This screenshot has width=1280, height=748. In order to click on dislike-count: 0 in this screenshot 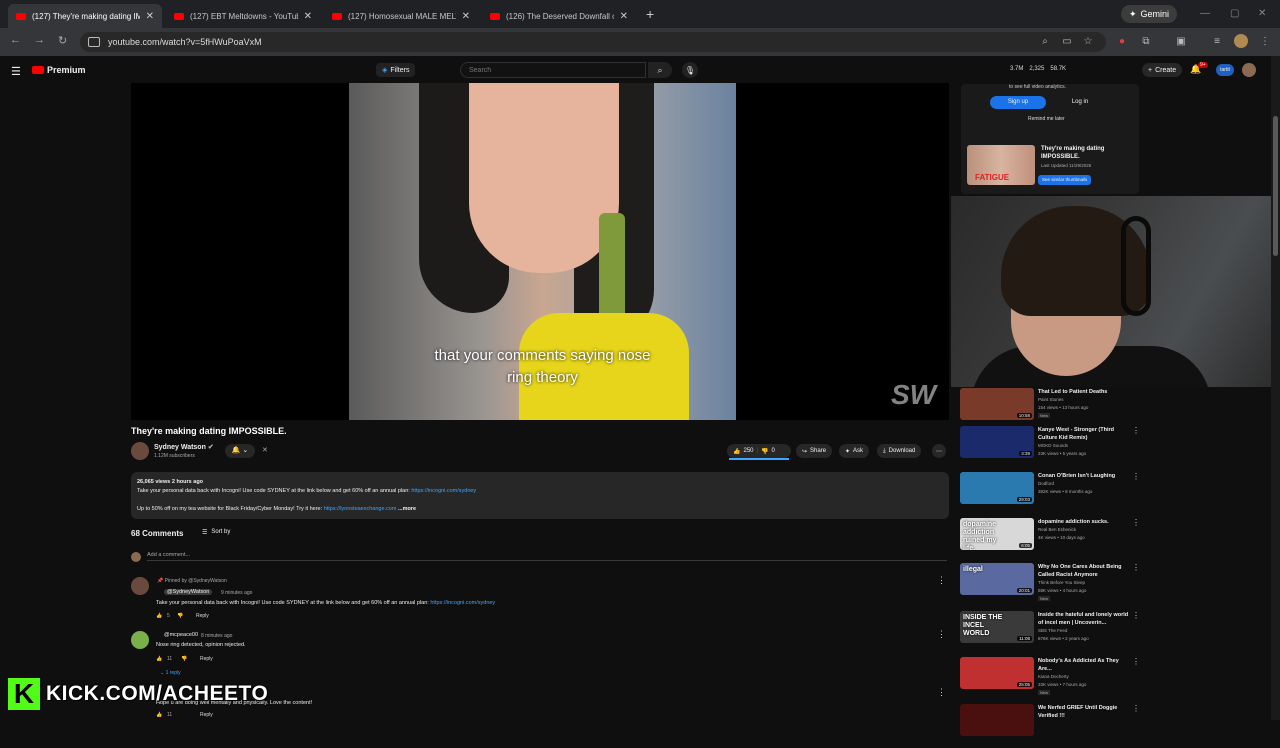, I will do `click(773, 451)`.